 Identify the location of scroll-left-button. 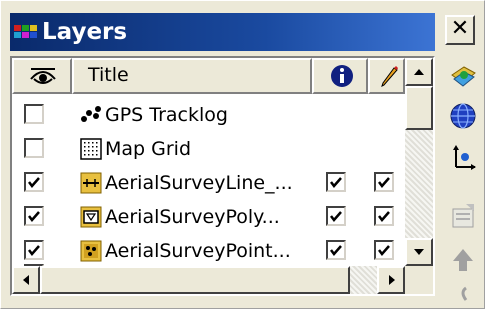
(26, 280).